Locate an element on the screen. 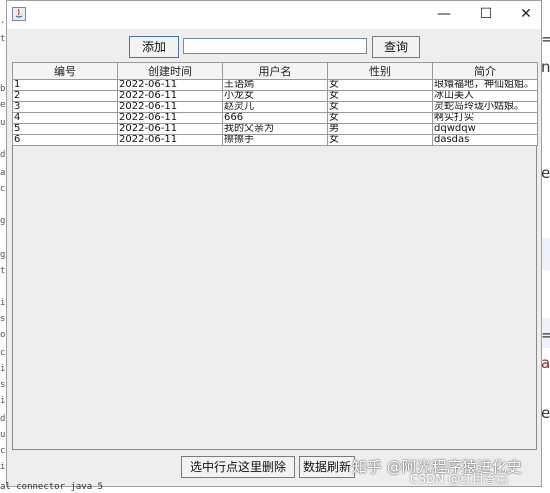  table-cell: 擦擦手 is located at coordinates (275, 140).